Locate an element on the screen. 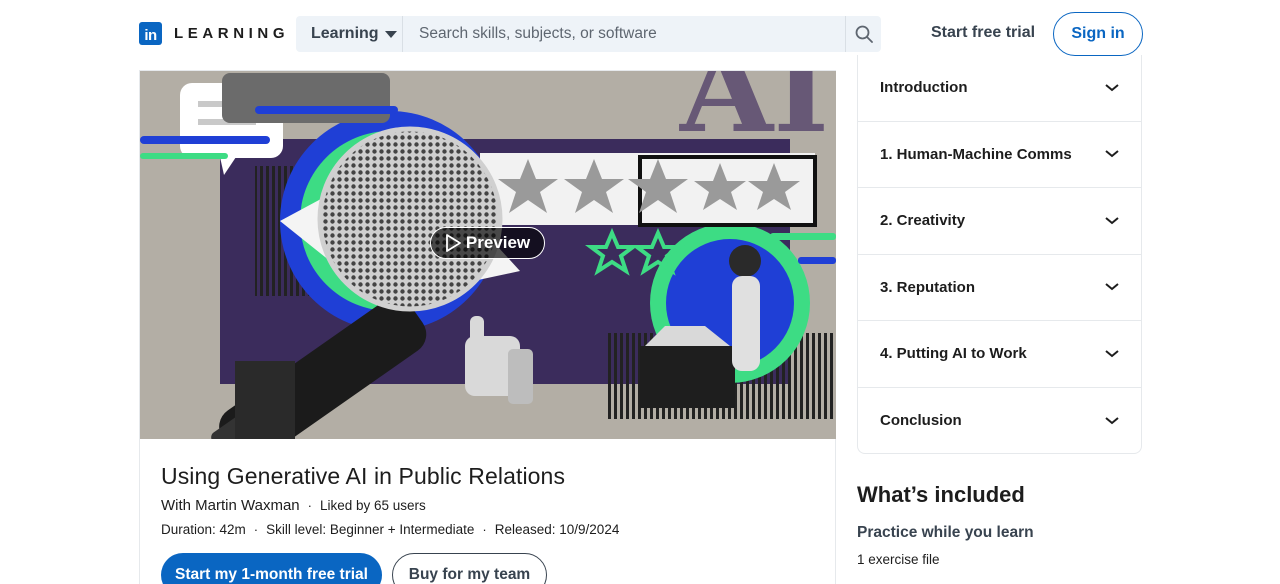  course-skill-level: Skill level: Beginner + Intermediate is located at coordinates (370, 529).